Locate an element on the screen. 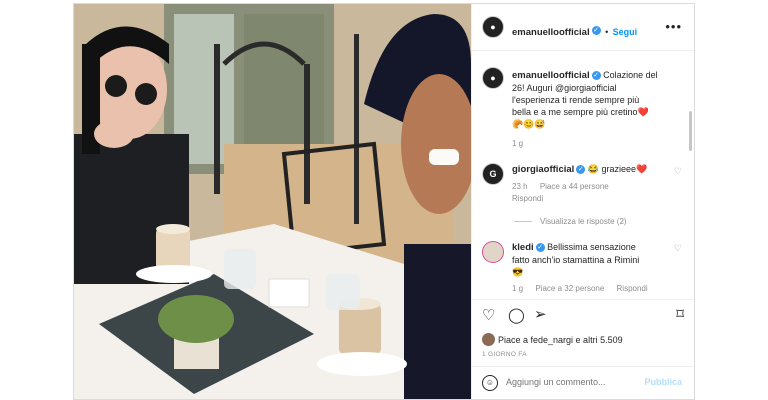 This screenshot has width=768, height=400. comment-likes: Piace a 44 persone is located at coordinates (574, 186).